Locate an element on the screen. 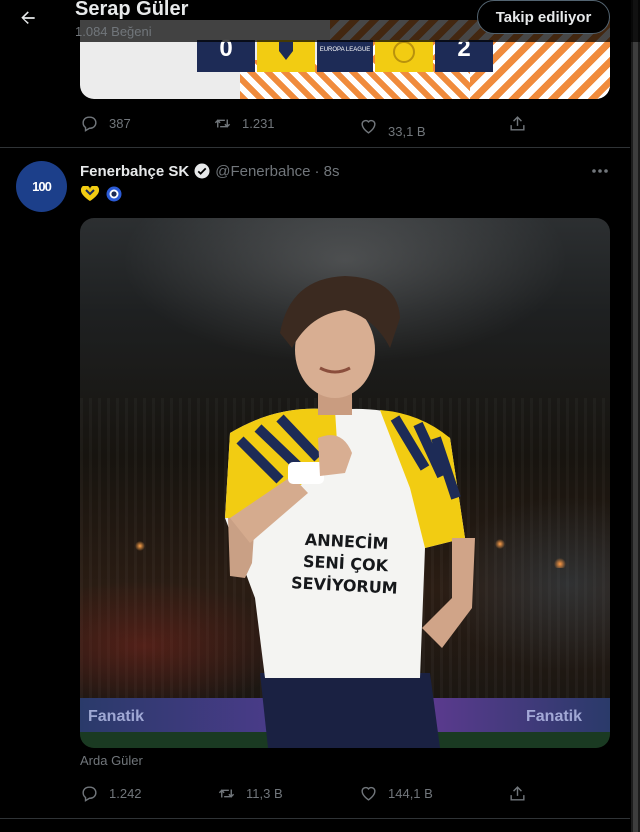 The height and width of the screenshot is (832, 640). photo-caption: Arda Güler is located at coordinates (111, 760).